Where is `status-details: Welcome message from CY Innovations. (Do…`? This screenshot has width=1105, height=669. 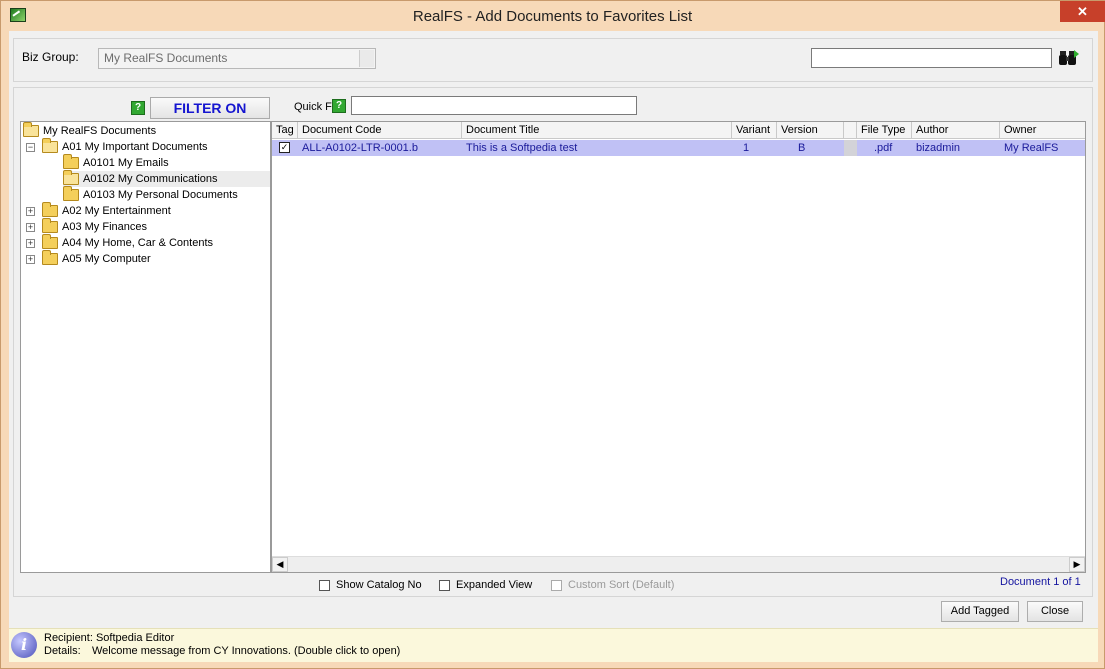 status-details: Welcome message from CY Innovations. (Do… is located at coordinates (246, 651).